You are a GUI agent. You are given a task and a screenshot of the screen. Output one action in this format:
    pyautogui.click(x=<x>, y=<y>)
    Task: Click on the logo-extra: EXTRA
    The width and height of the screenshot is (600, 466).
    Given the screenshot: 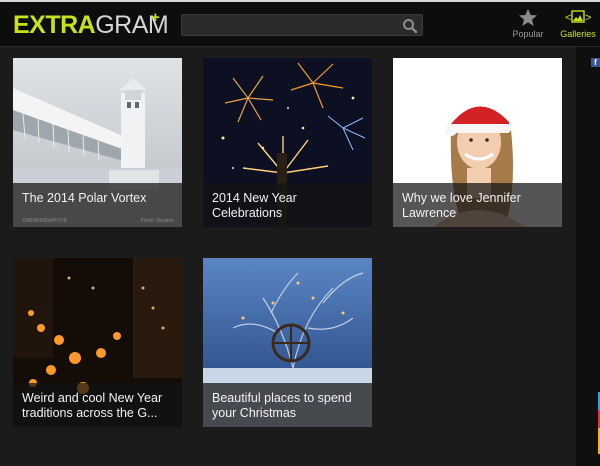 What is the action you would take?
    pyautogui.click(x=54, y=25)
    